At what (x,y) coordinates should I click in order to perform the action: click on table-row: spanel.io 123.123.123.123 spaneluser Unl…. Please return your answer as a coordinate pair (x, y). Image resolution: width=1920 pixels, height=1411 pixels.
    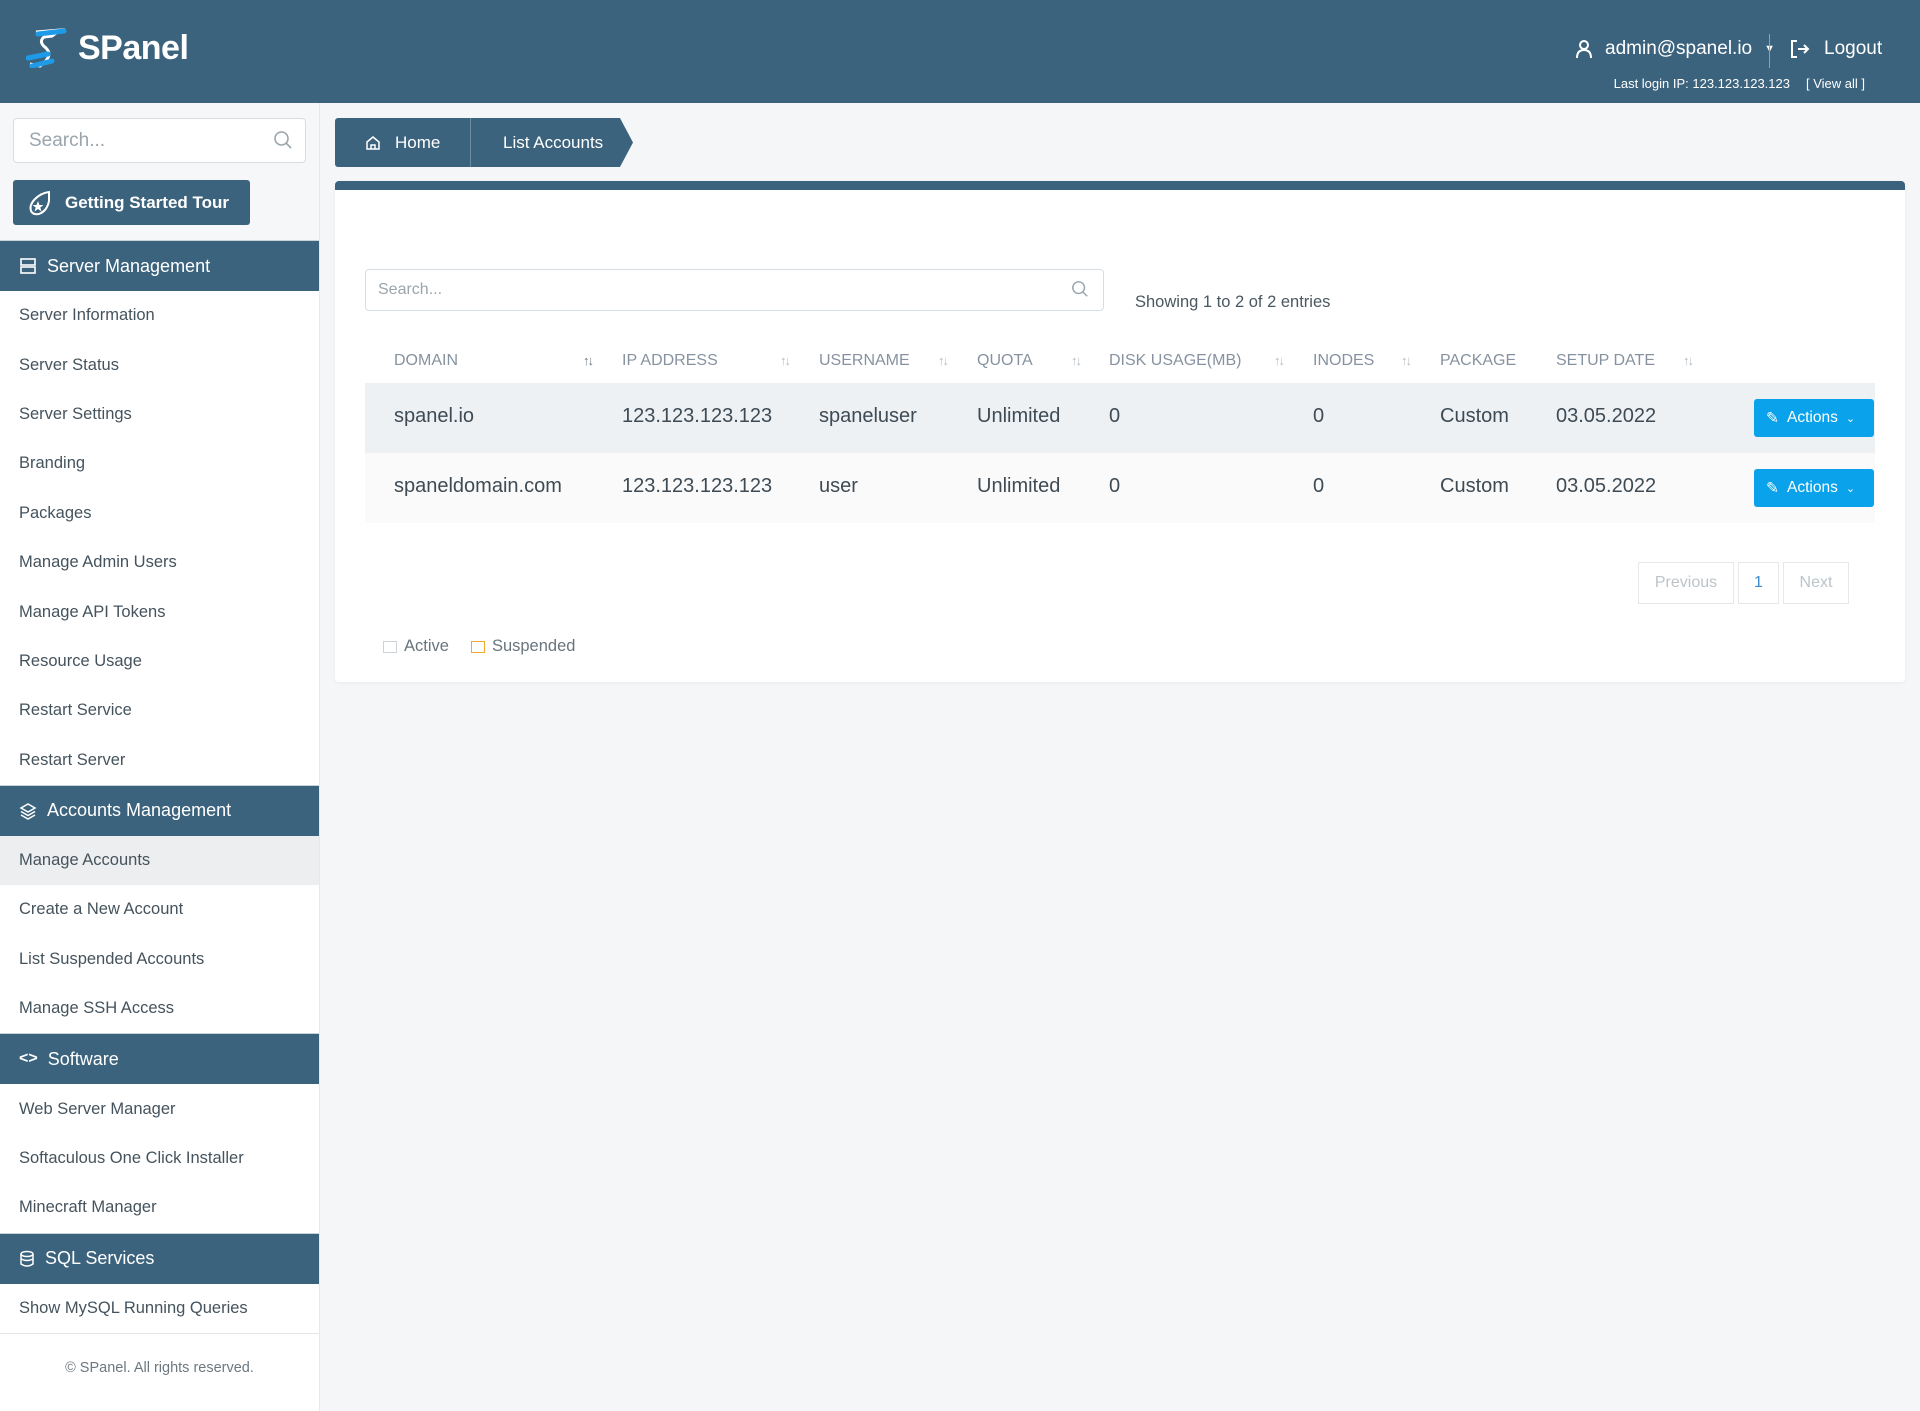
    Looking at the image, I should click on (1120, 418).